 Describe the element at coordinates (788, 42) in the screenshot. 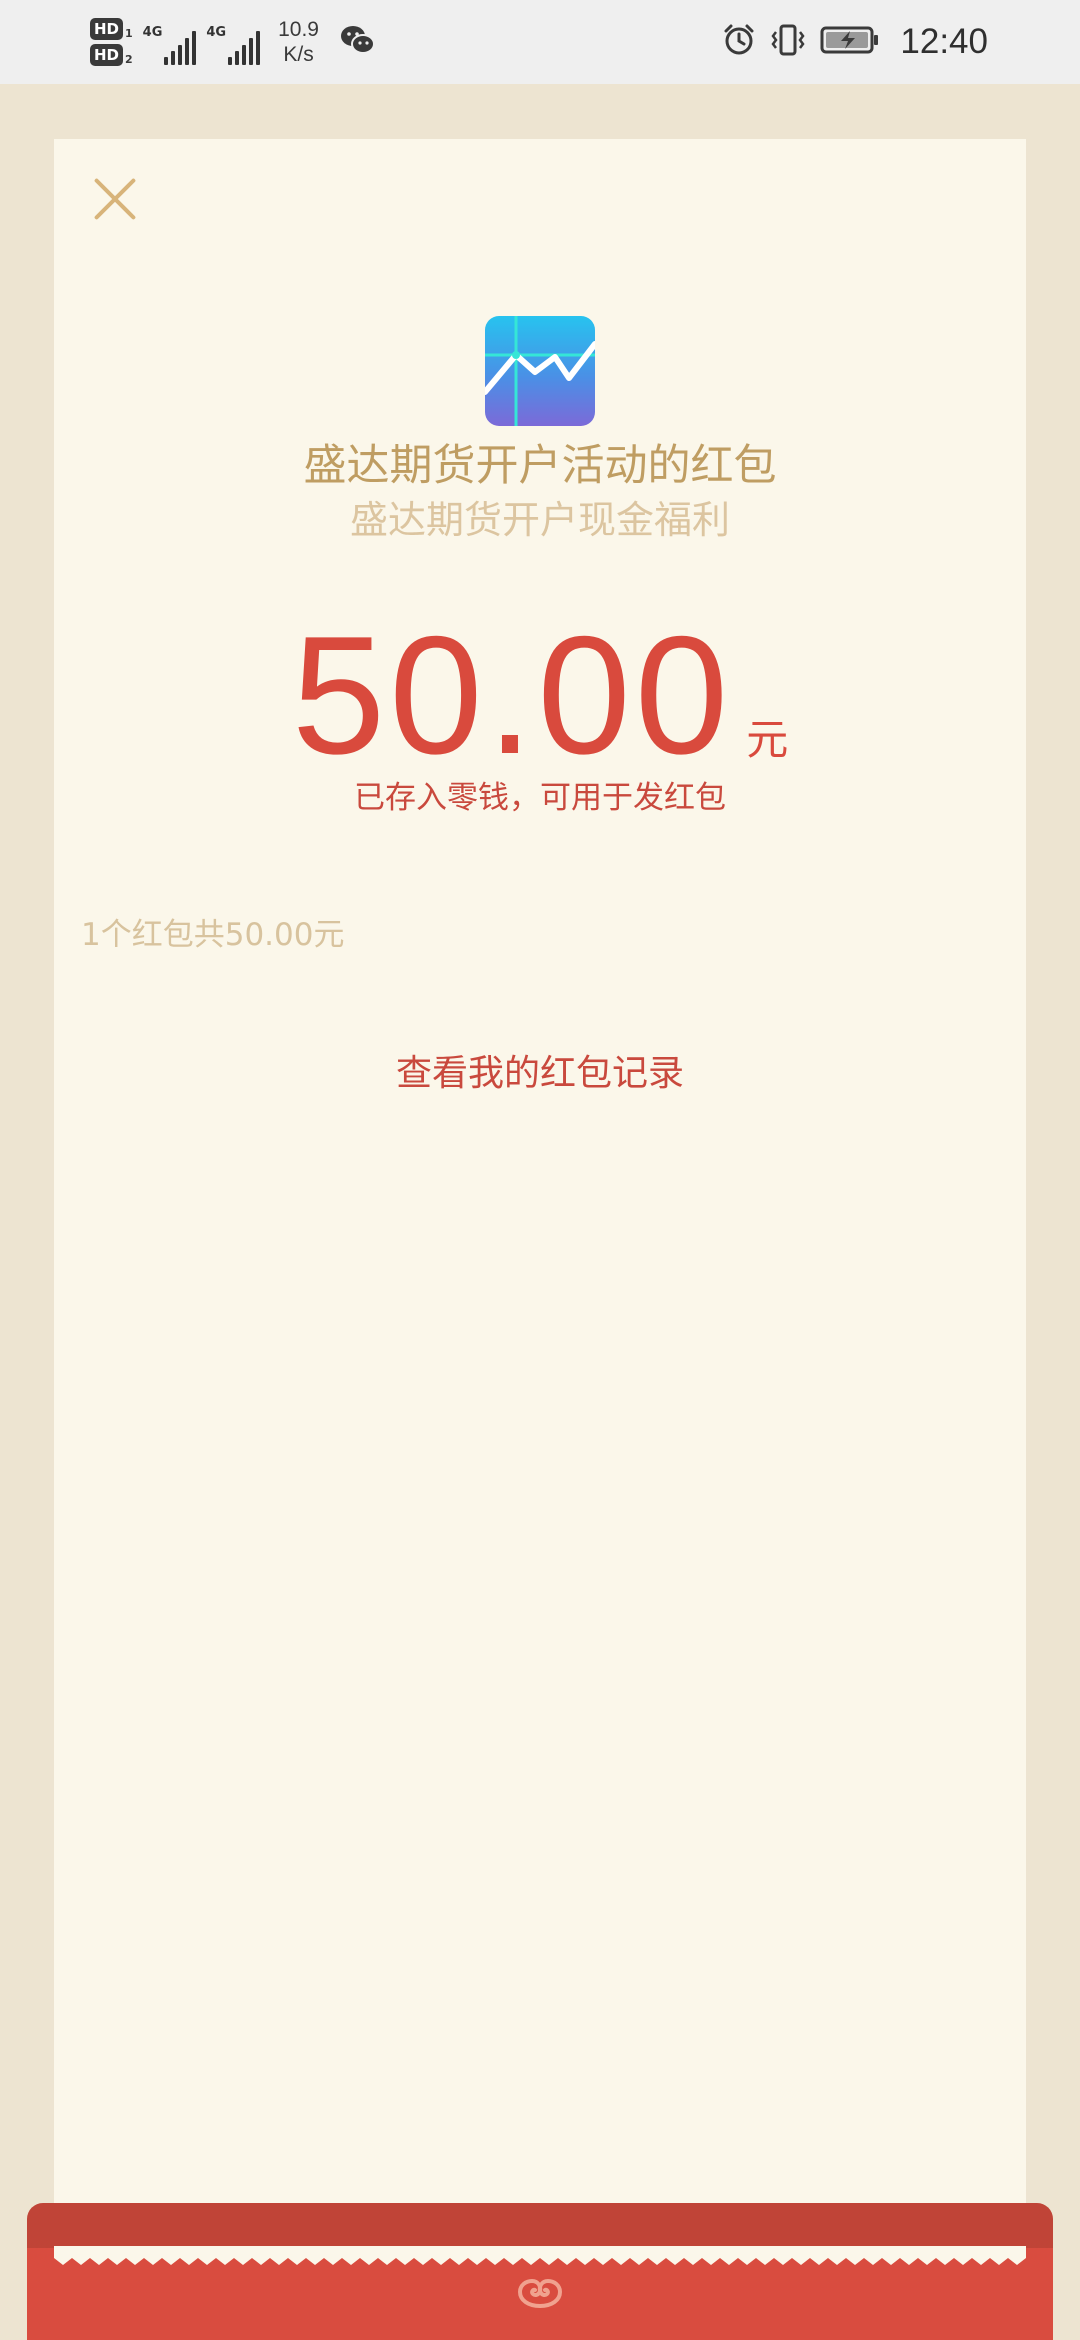

I see `vibrate-icon` at that location.